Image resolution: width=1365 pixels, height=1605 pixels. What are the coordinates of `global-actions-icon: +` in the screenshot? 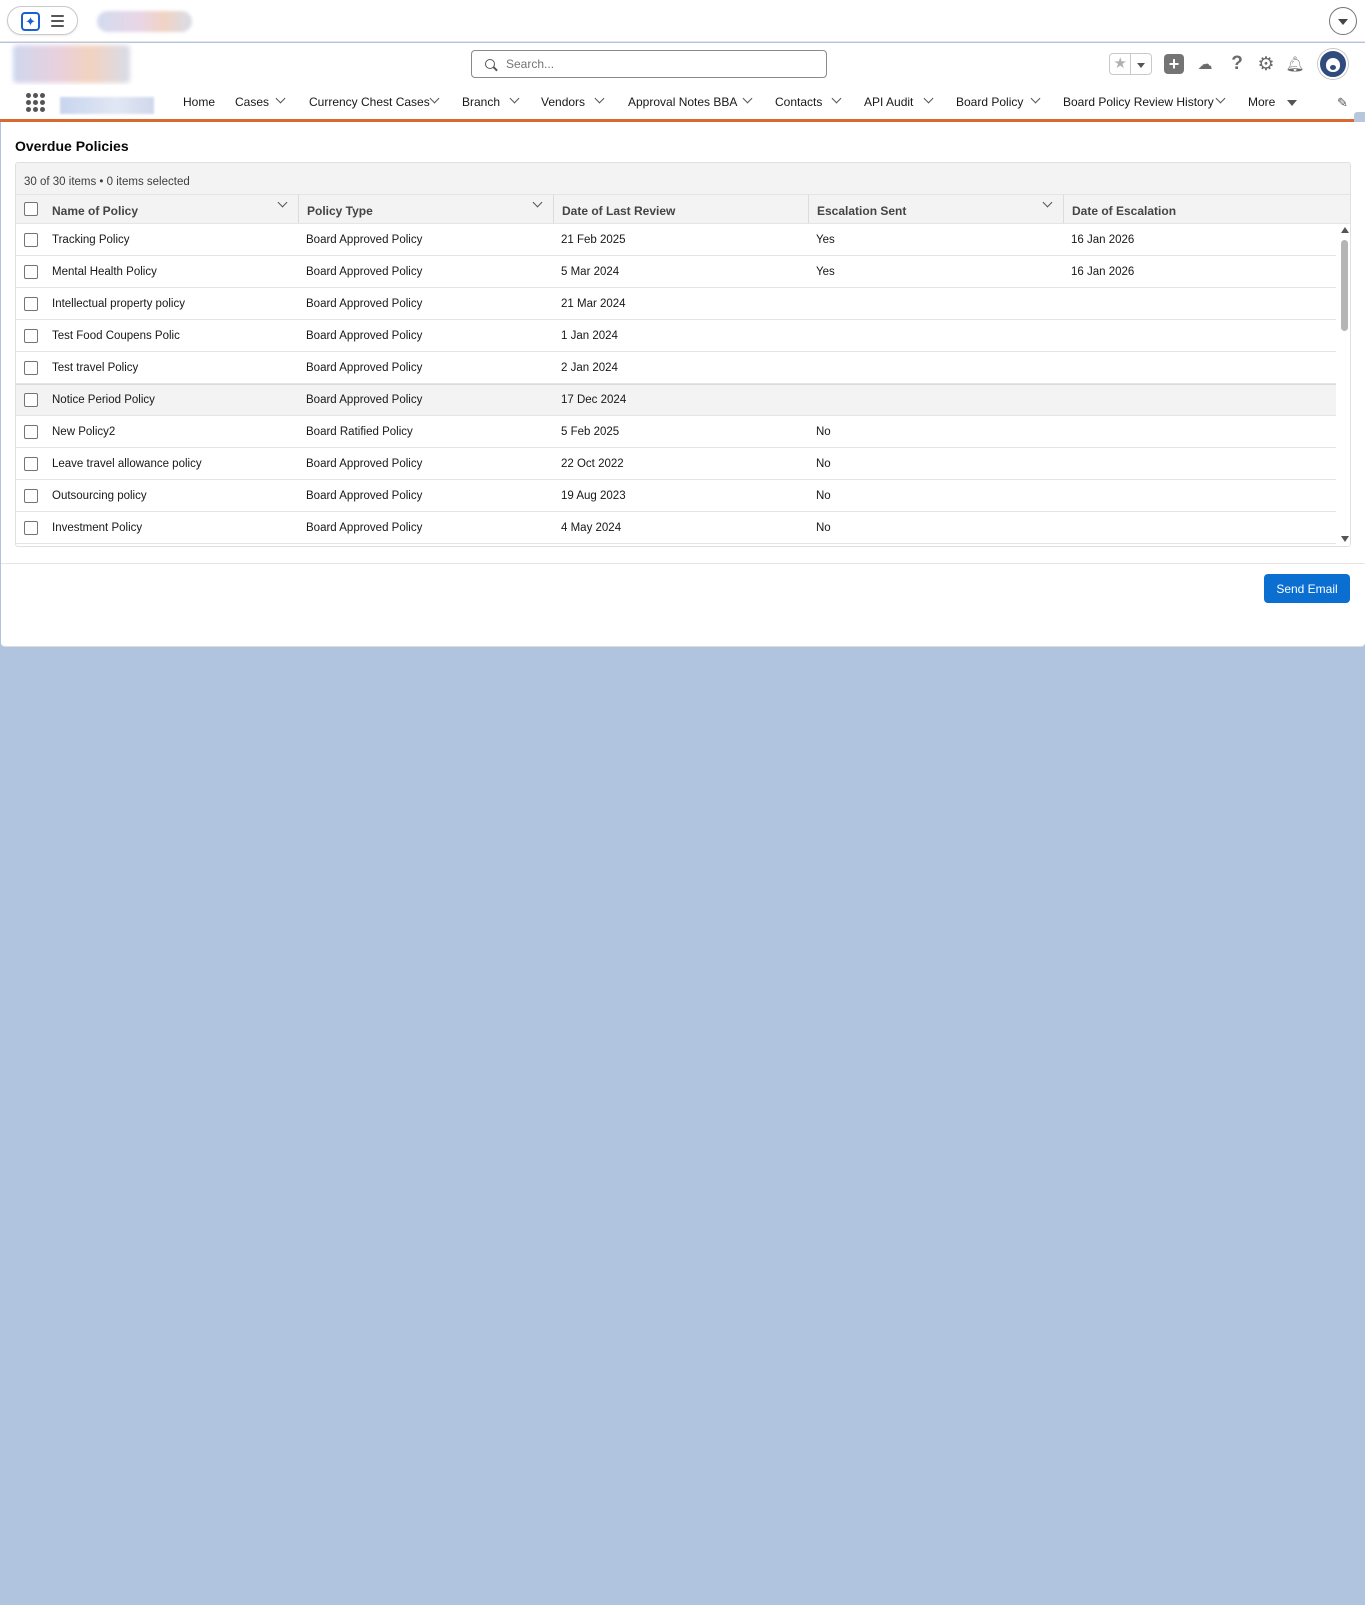 It's located at (1174, 64).